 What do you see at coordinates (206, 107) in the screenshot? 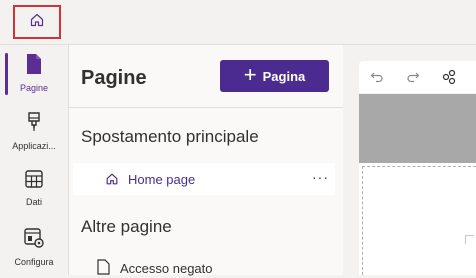
I see `divider` at bounding box center [206, 107].